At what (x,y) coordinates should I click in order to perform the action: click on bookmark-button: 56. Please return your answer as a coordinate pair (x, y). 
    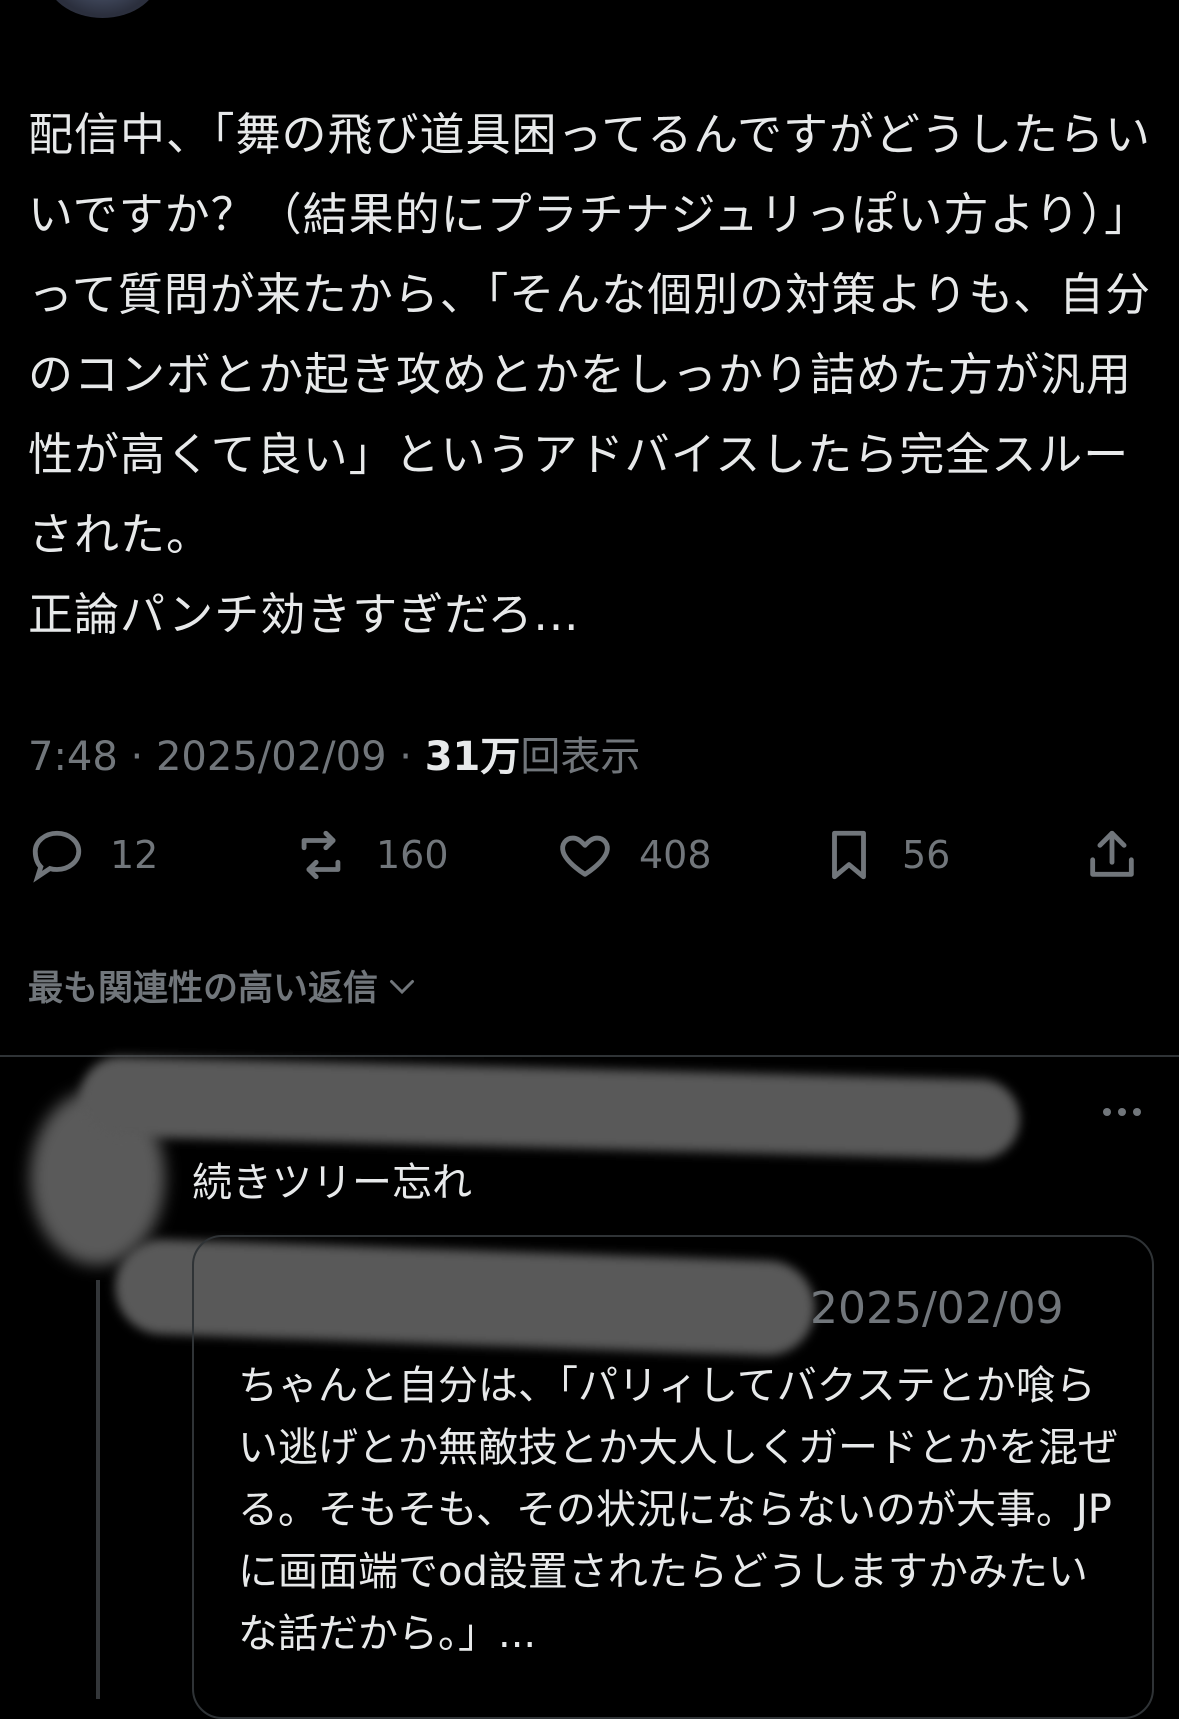
    Looking at the image, I should click on (885, 855).